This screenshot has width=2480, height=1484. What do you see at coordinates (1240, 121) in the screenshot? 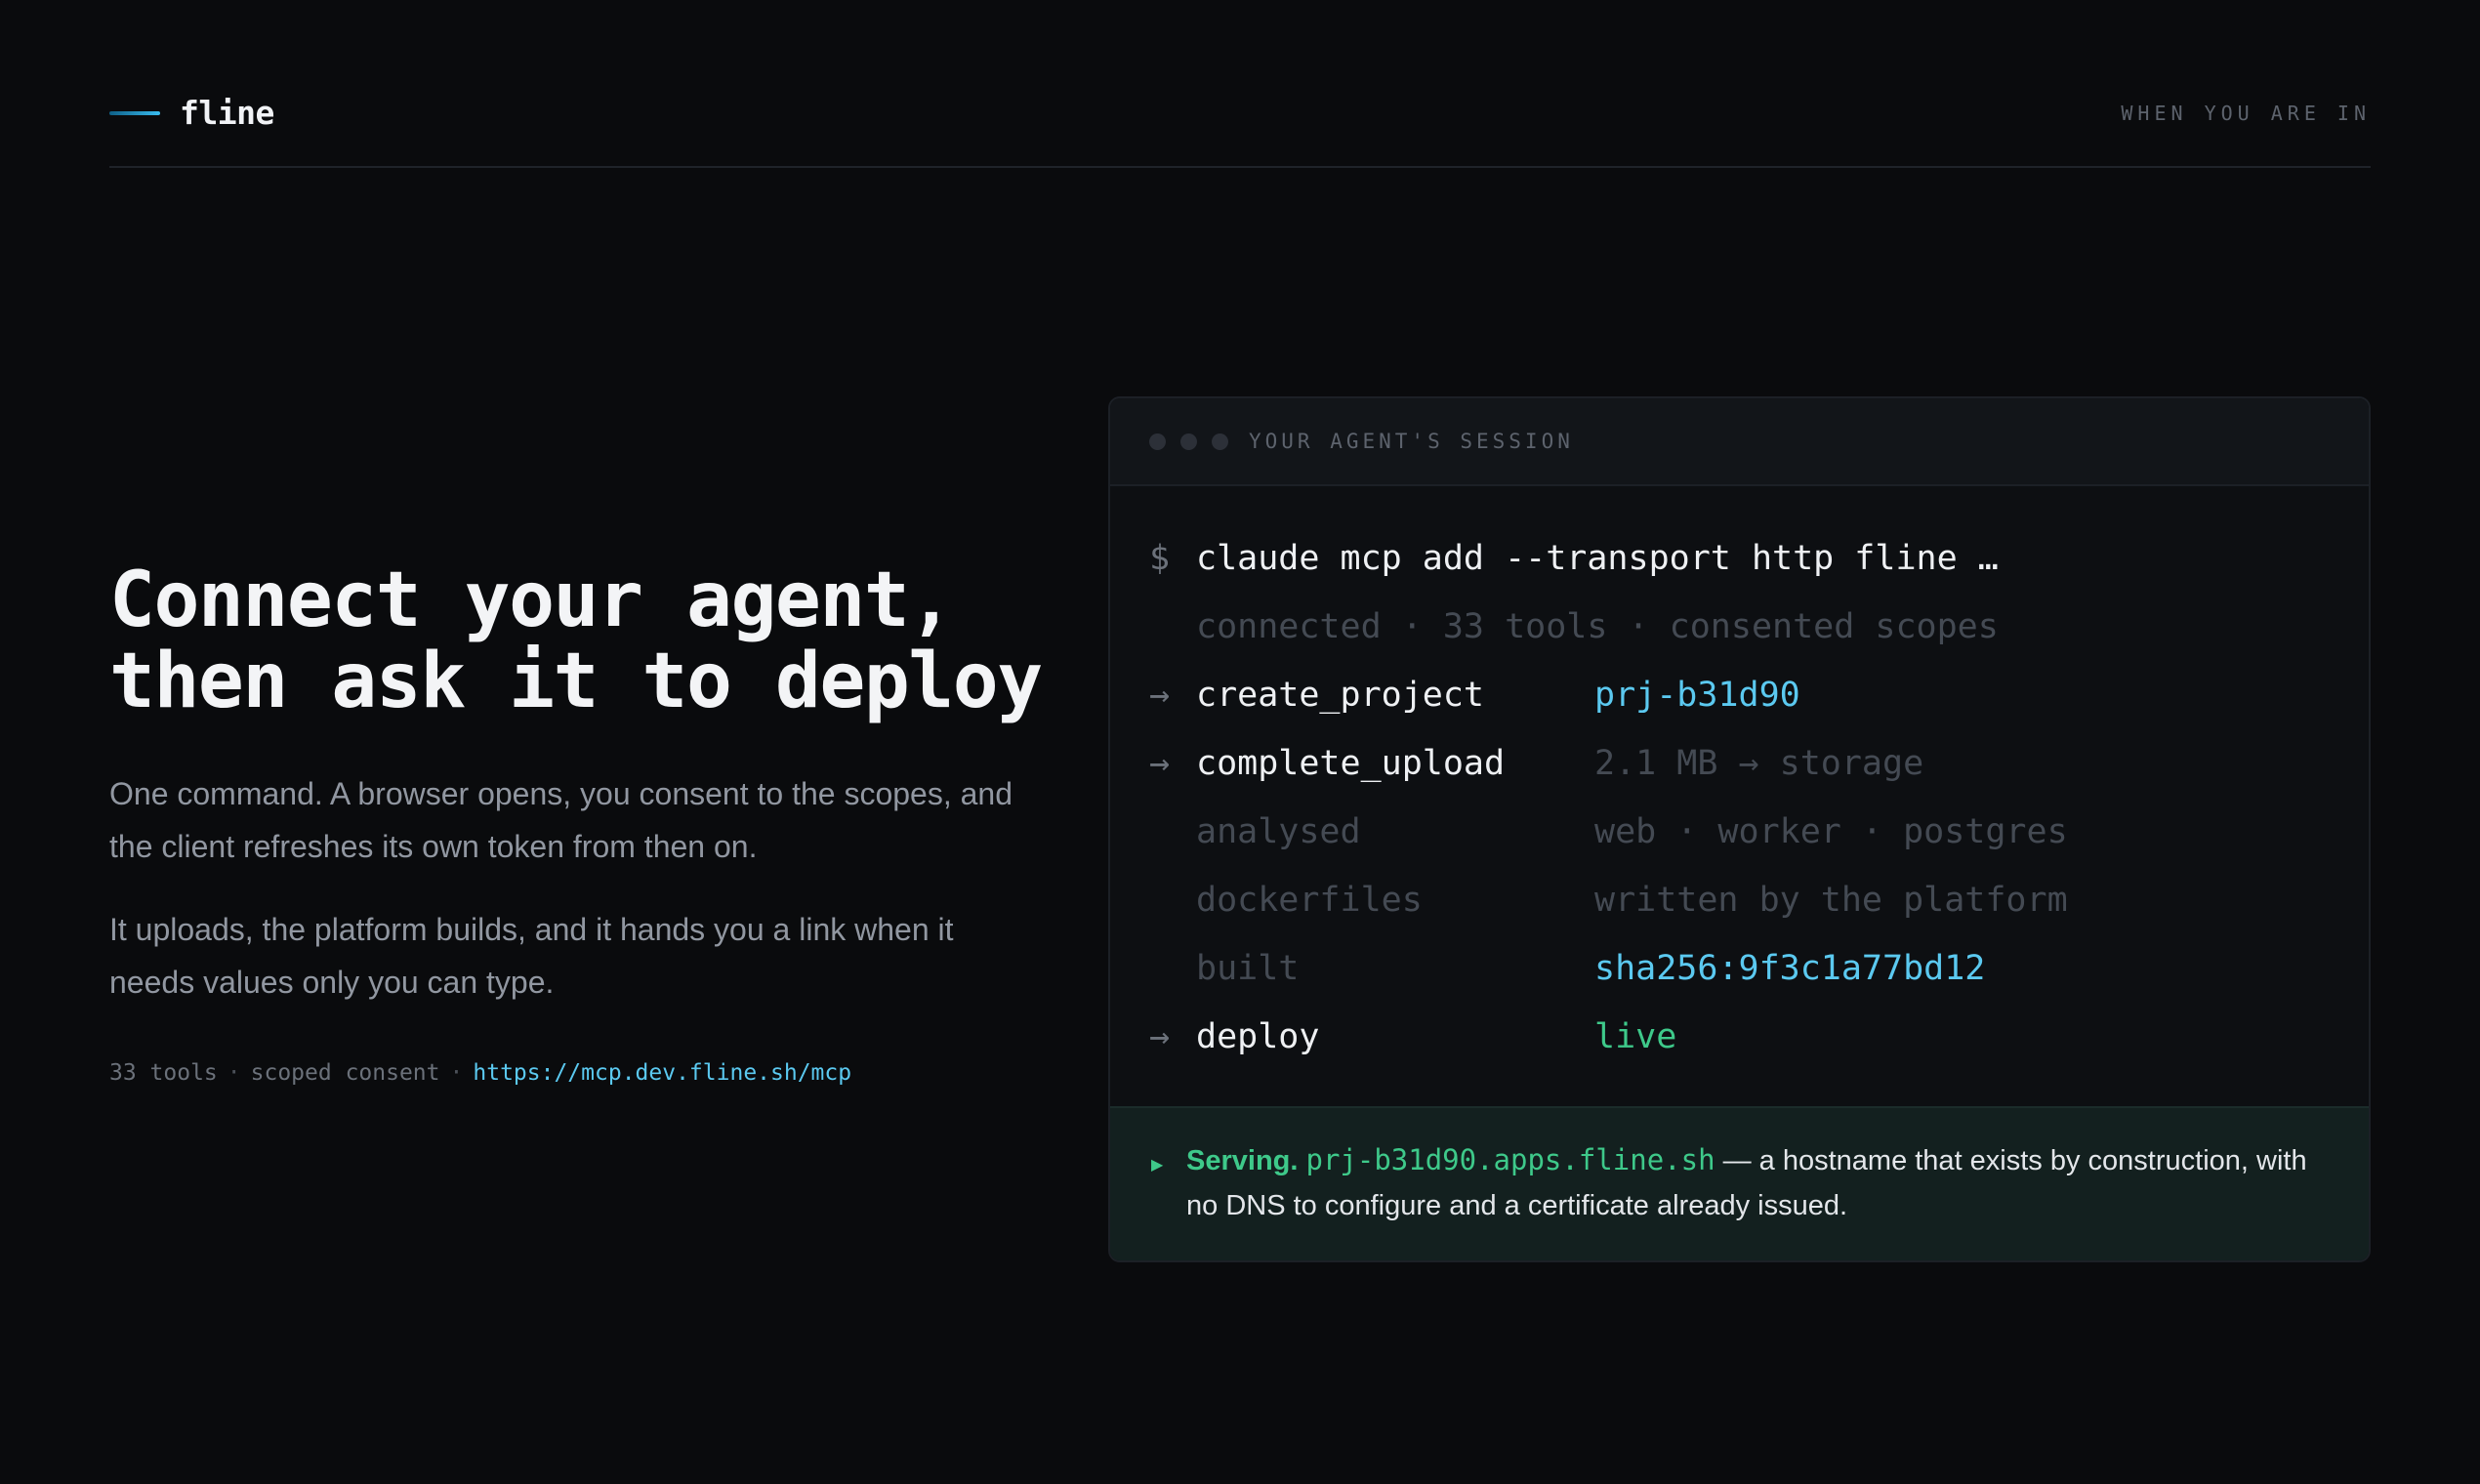
I see `site-header: fline WHEN YOU ARE IN` at bounding box center [1240, 121].